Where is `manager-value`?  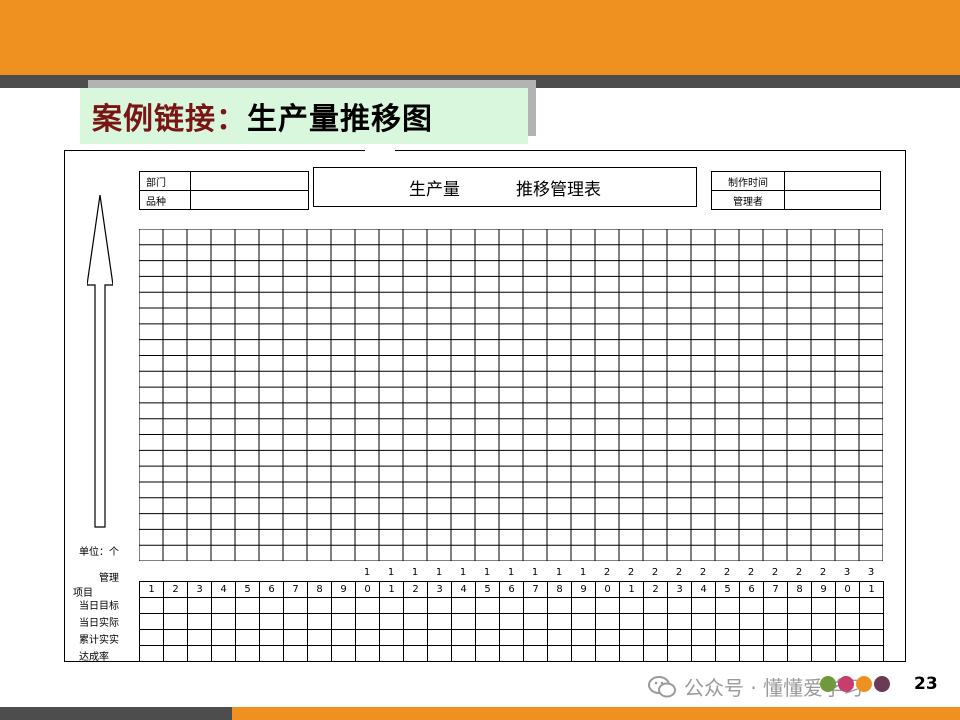 manager-value is located at coordinates (832, 200).